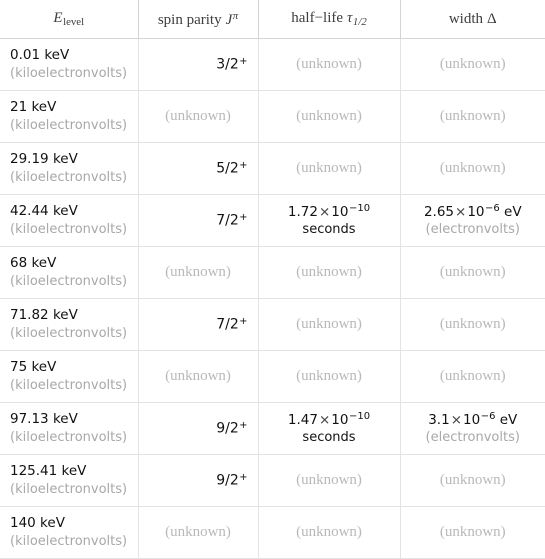 This screenshot has width=545, height=559. What do you see at coordinates (506, 420) in the screenshot?
I see `unit-symbol: eV` at bounding box center [506, 420].